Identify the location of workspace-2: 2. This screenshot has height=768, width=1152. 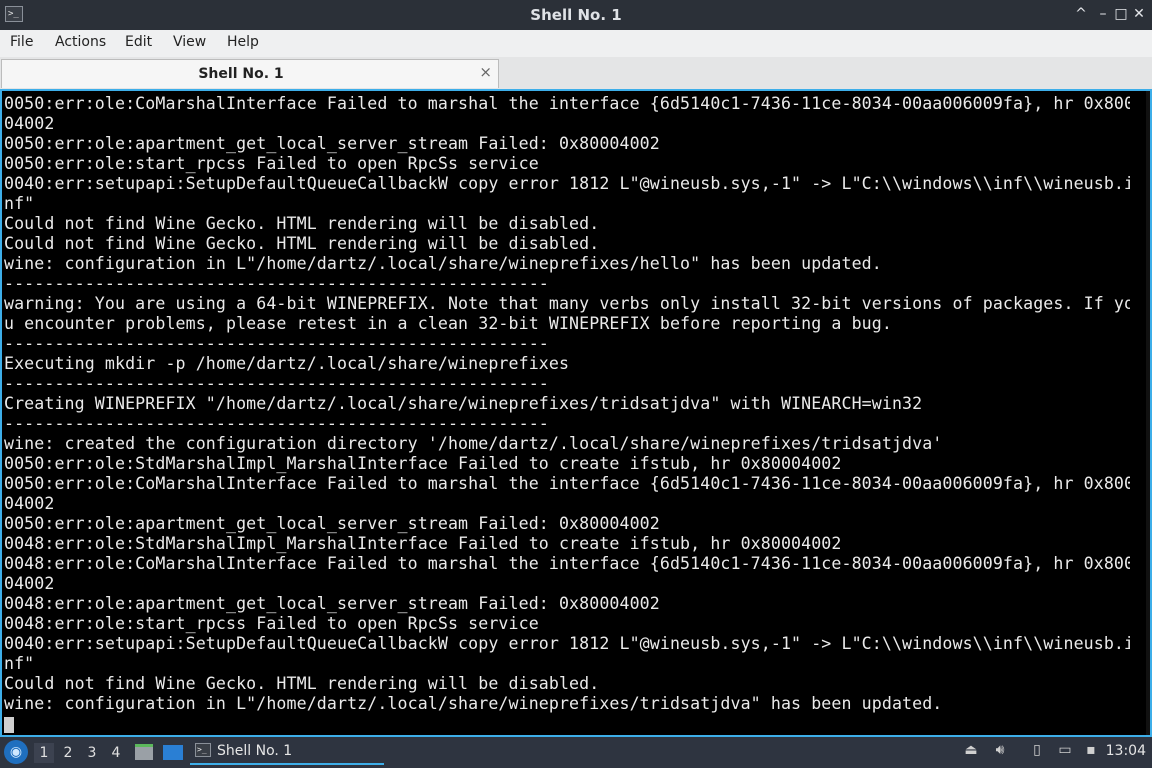
(68, 753).